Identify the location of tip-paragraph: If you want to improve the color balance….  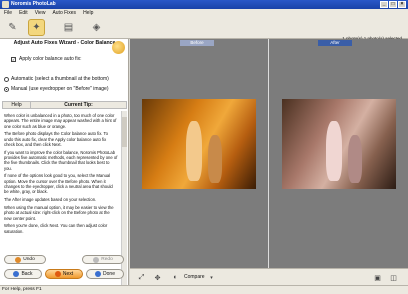
(61, 160).